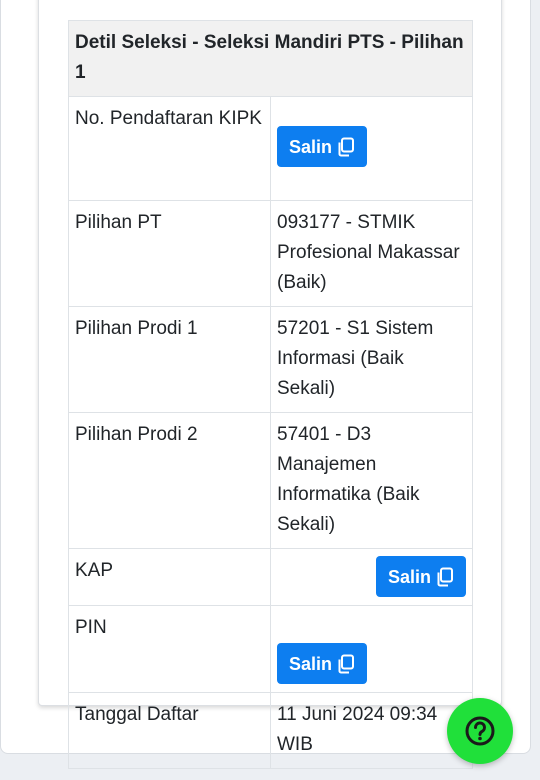  I want to click on row-value-tanggal: 11 Juni 2024 09:34 WIB, so click(371, 730).